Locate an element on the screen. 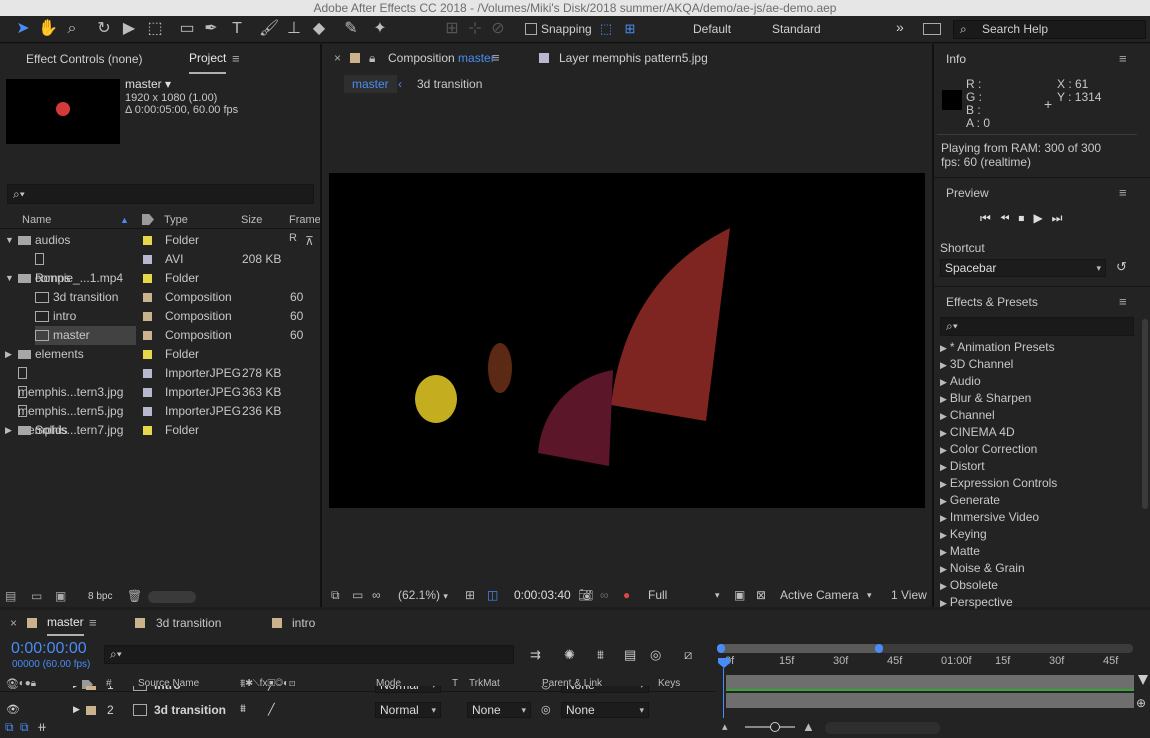  zoom-tool-icon: ⌕ is located at coordinates (72, 29).